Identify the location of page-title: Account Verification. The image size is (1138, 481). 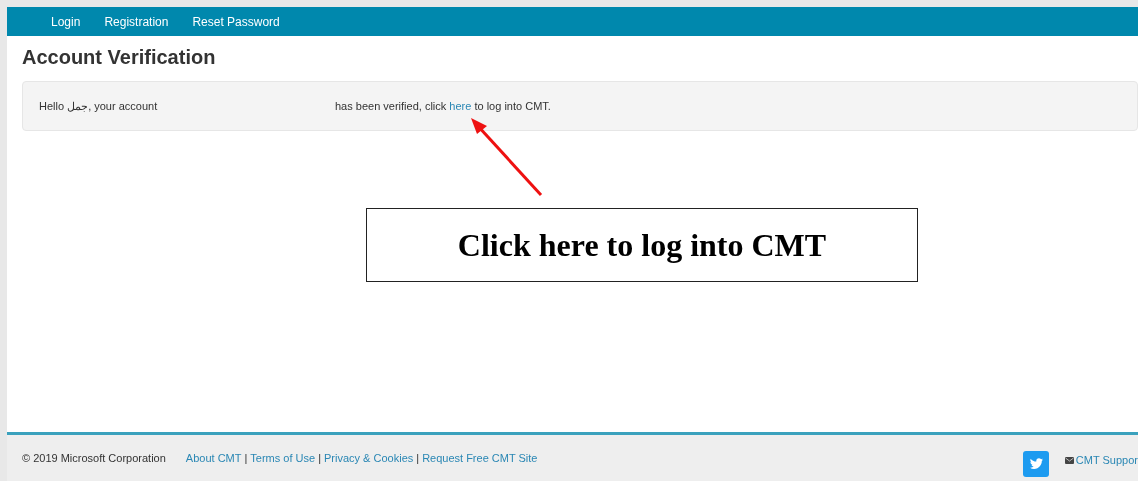
(119, 57).